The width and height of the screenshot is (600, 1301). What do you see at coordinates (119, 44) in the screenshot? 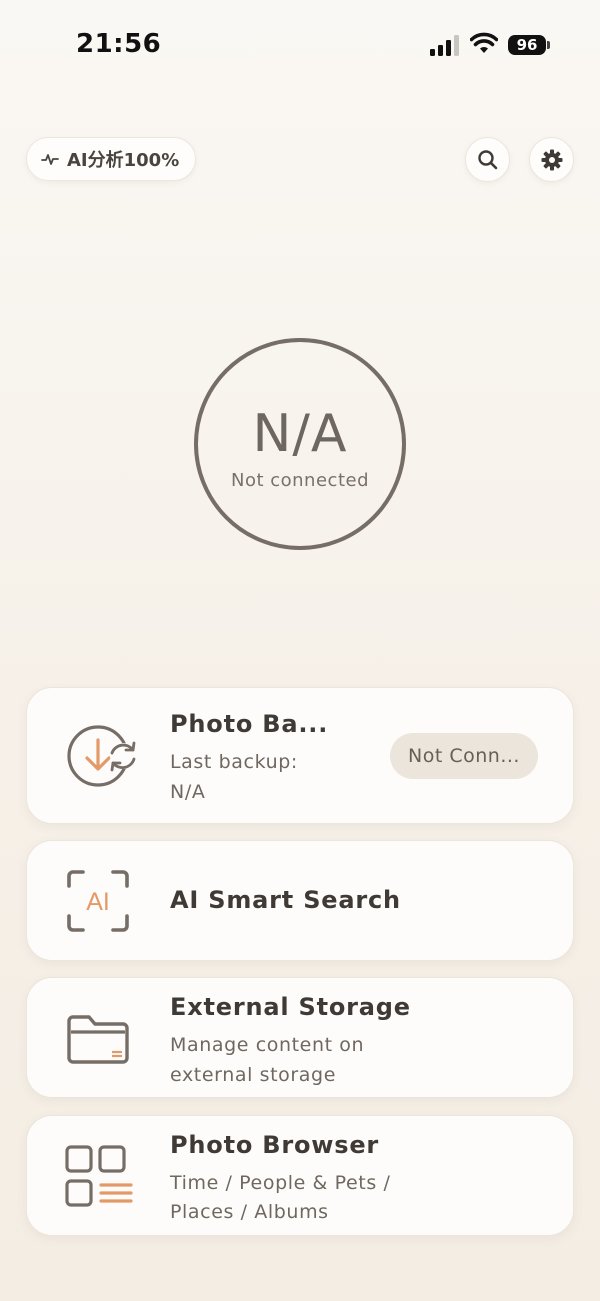
I see `status-time: 21:56` at bounding box center [119, 44].